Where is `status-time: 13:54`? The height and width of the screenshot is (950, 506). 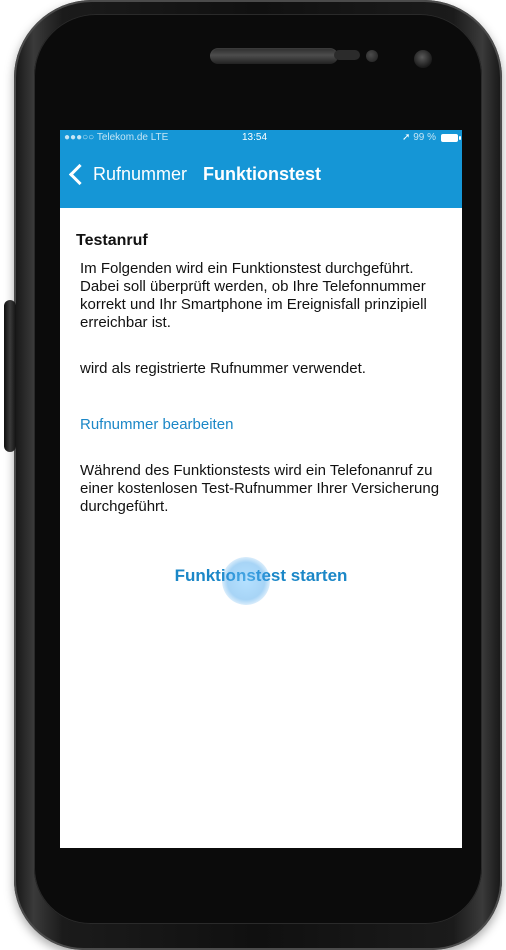 status-time: 13:54 is located at coordinates (255, 137).